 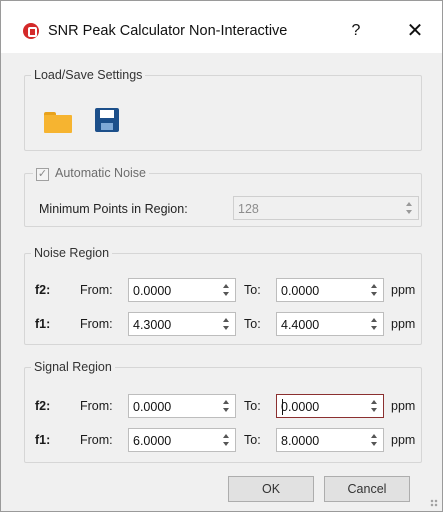 What do you see at coordinates (248, 209) in the screenshot?
I see `min-points-value: 128` at bounding box center [248, 209].